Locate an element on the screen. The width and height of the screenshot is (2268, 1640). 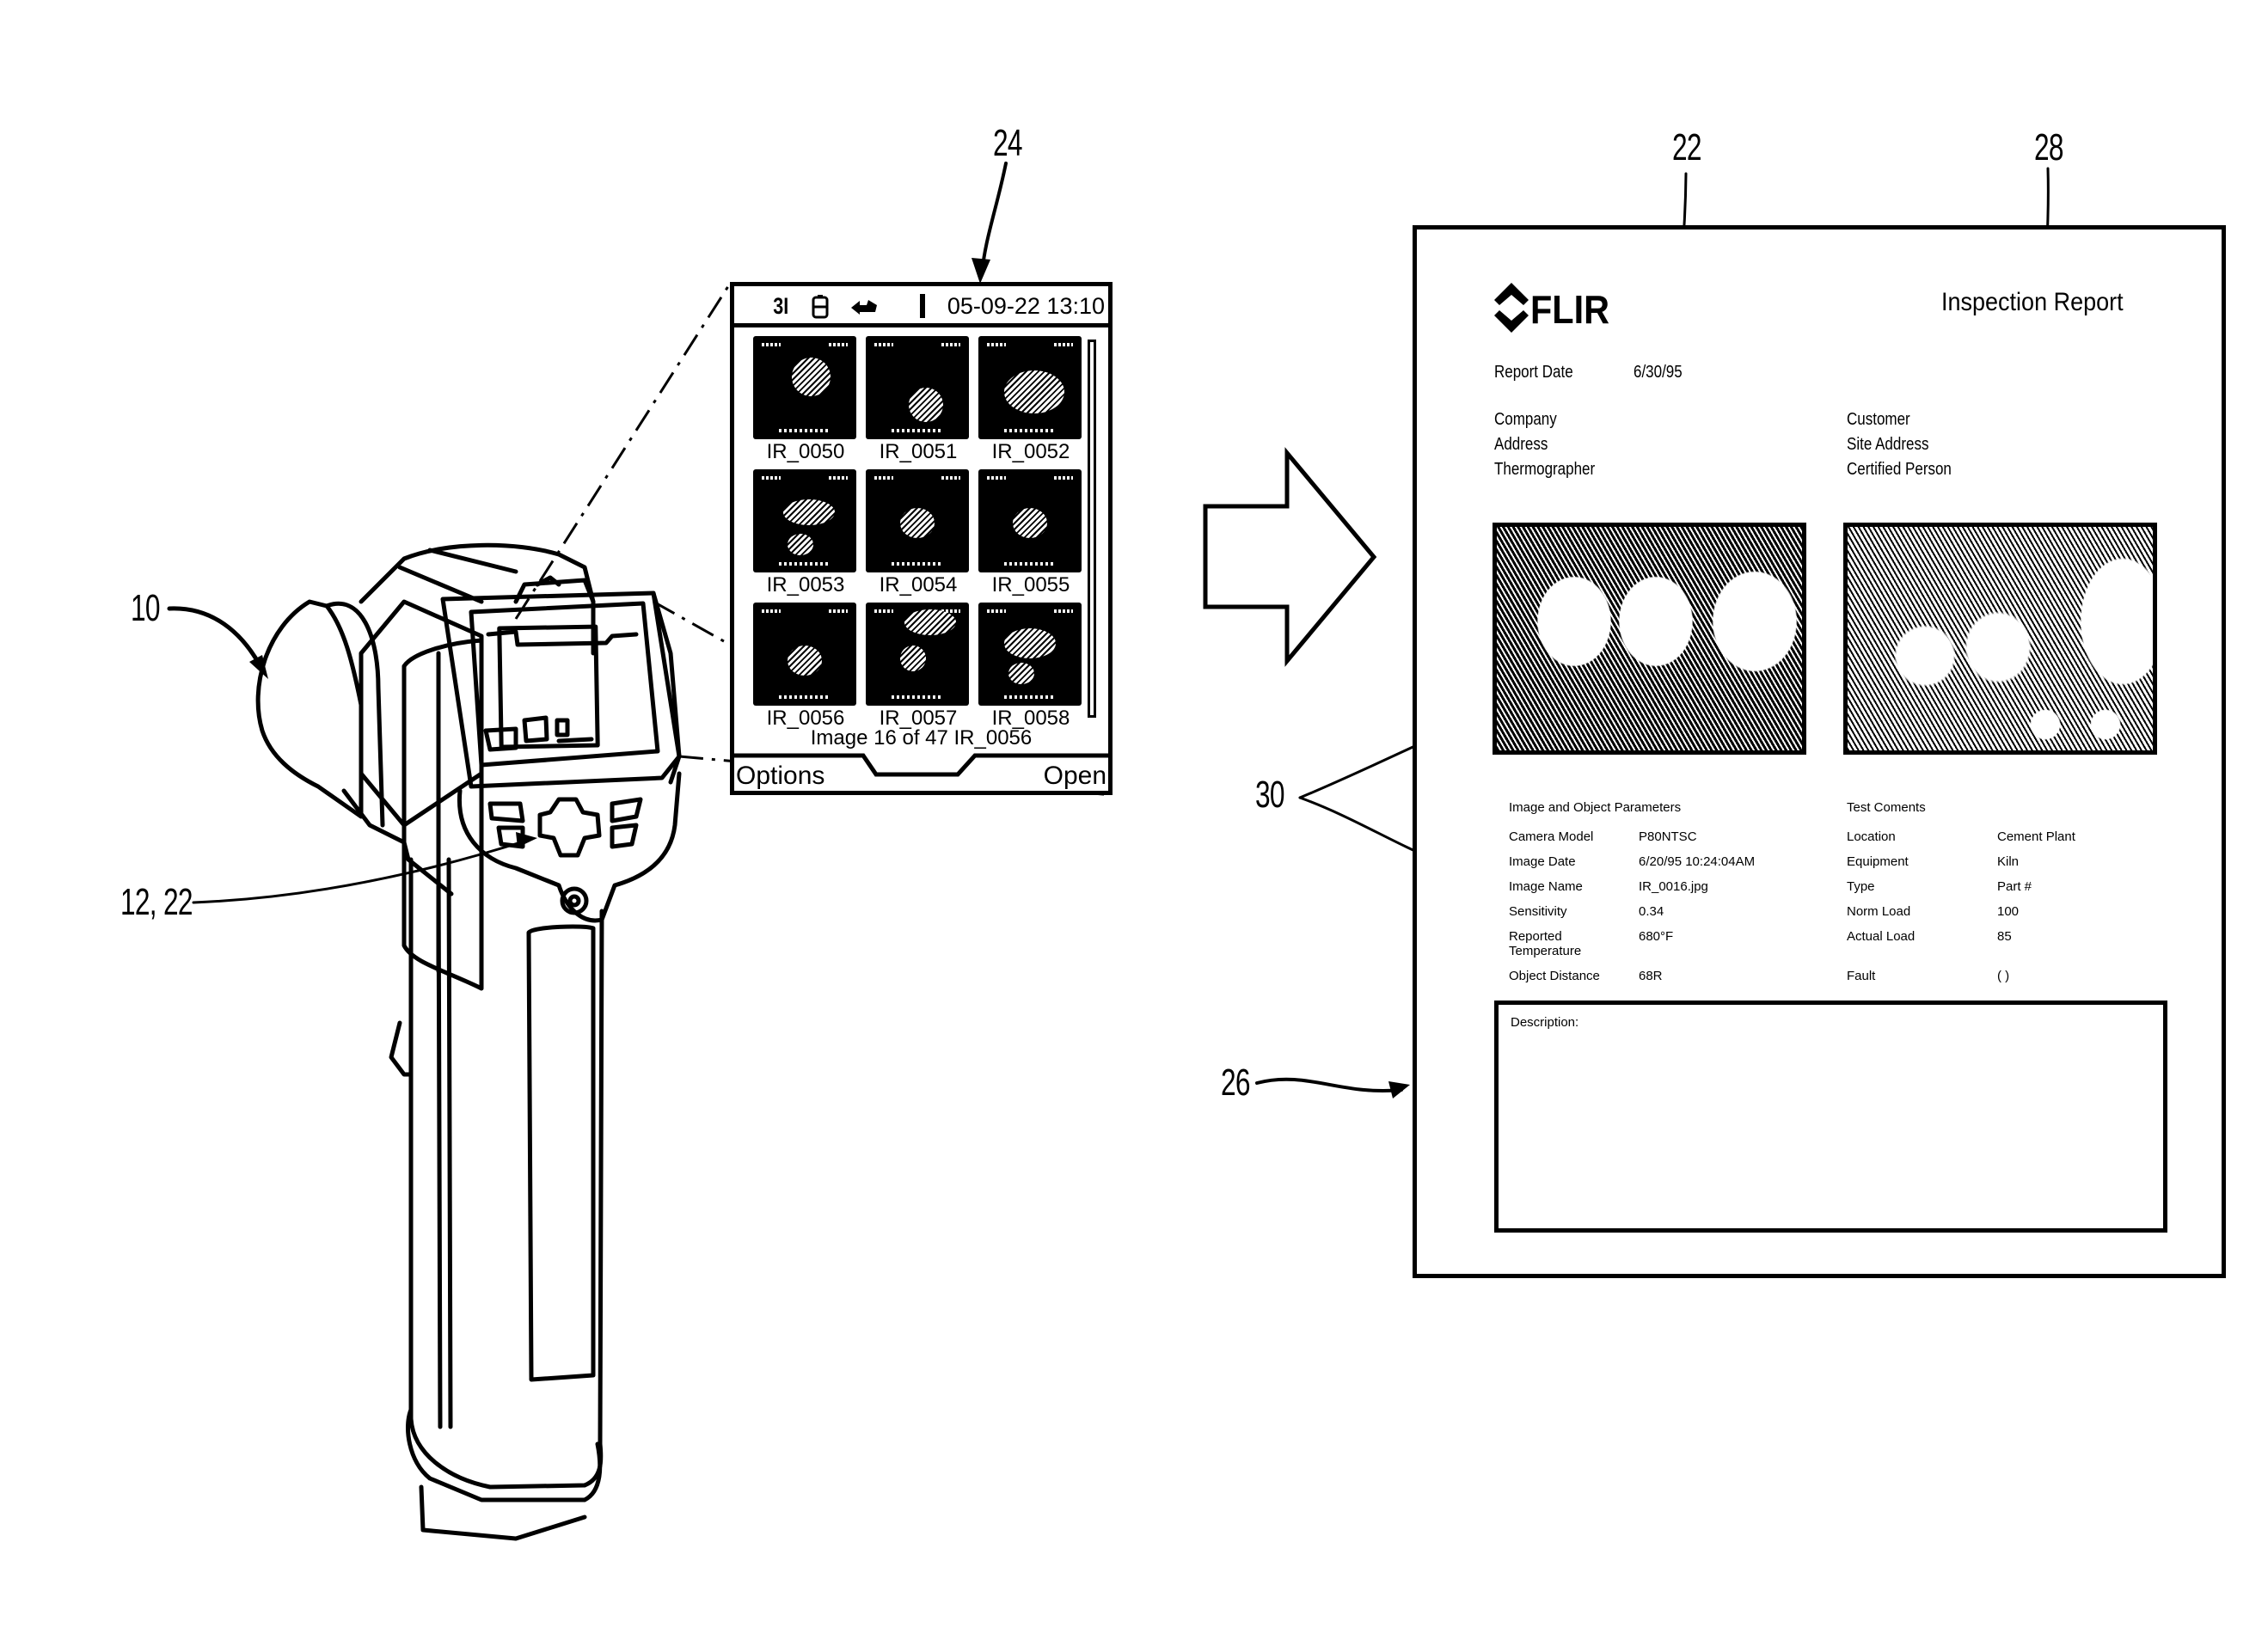
signal-icon: 3I is located at coordinates (781, 306).